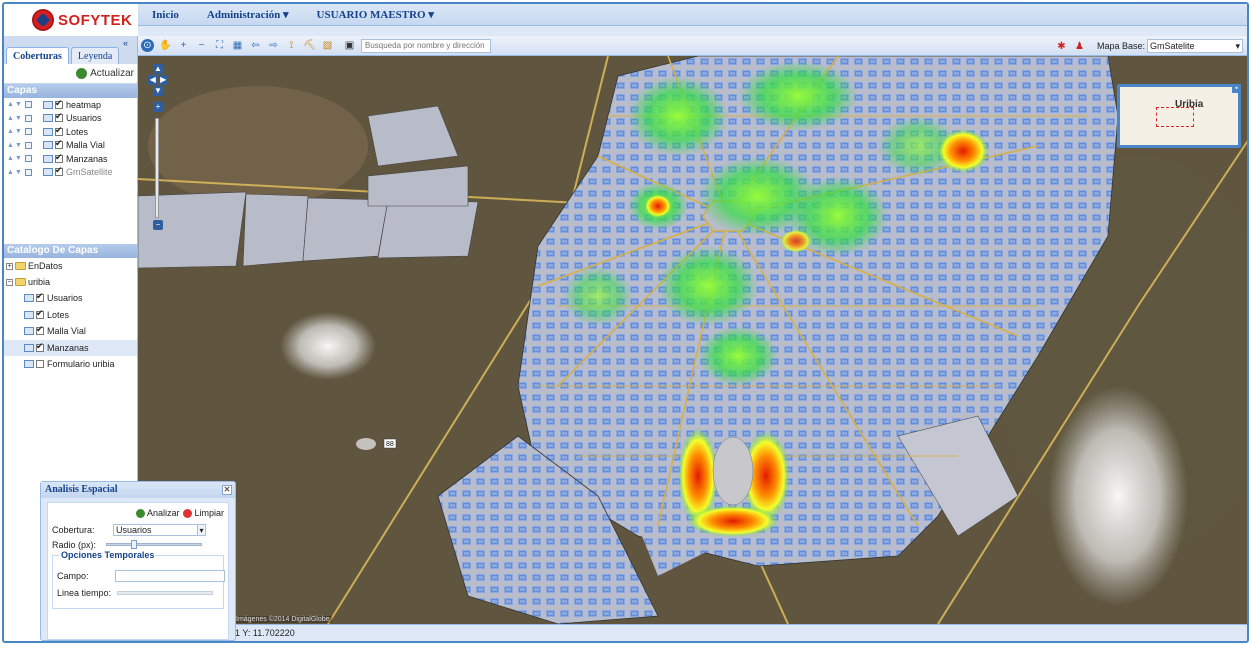 This screenshot has height=645, width=1251. I want to click on overview-extent, so click(1175, 117).